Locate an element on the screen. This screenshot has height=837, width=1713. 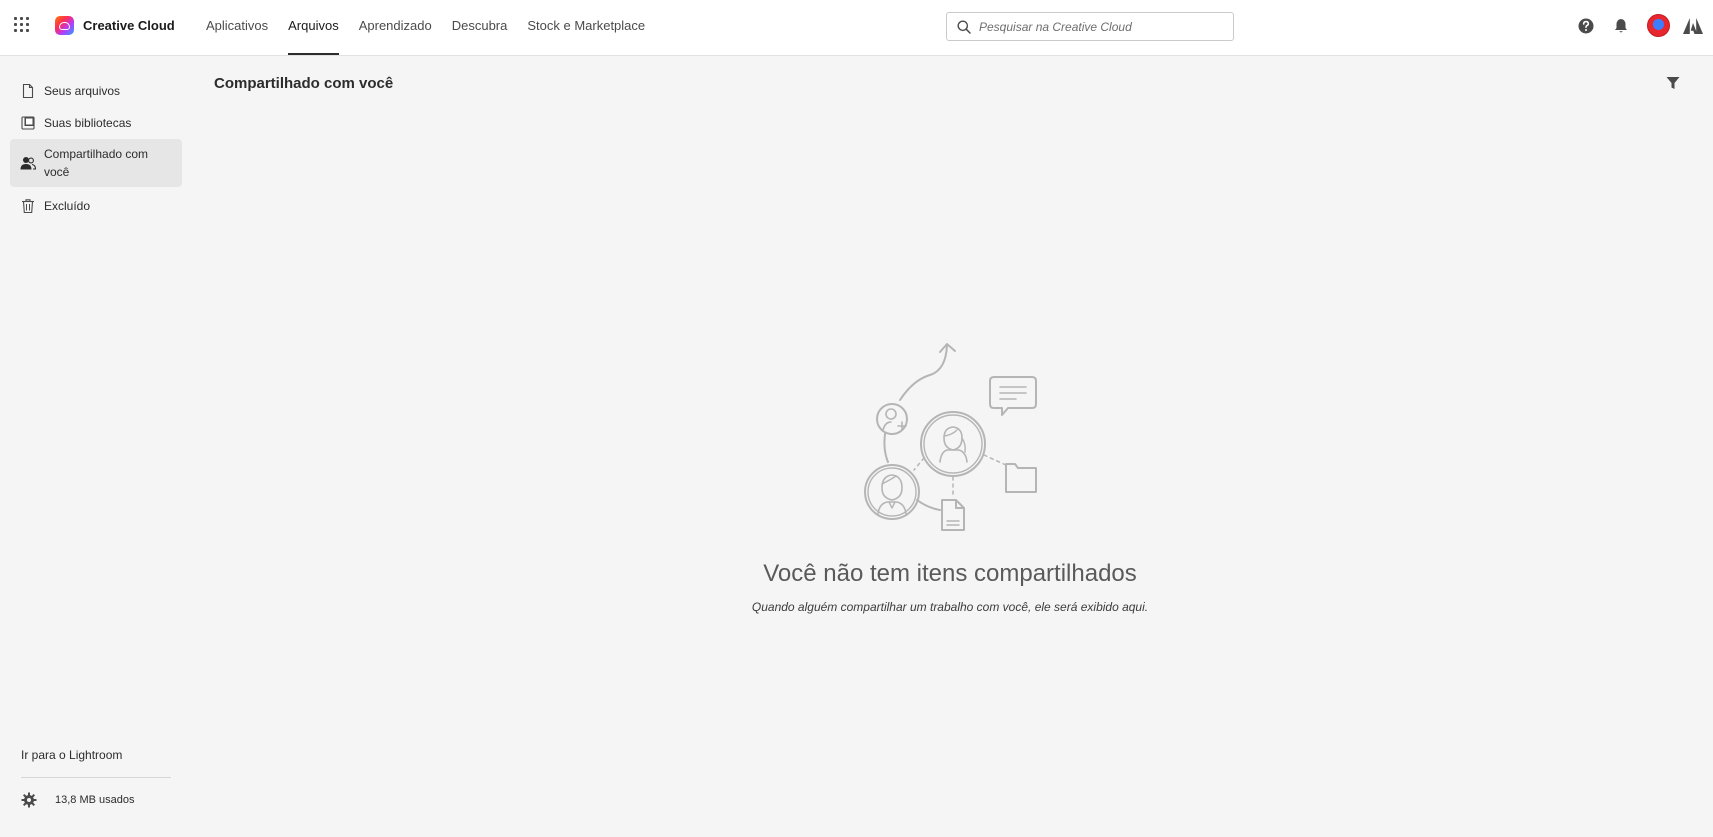
tab-aplicativos: Aplicativos is located at coordinates (237, 28).